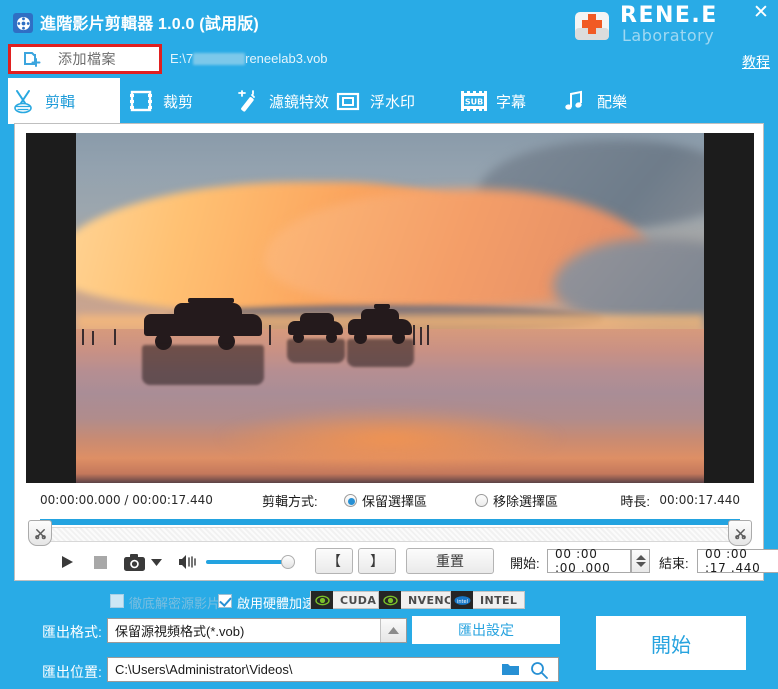  I want to click on volume-slider-track, so click(247, 562).